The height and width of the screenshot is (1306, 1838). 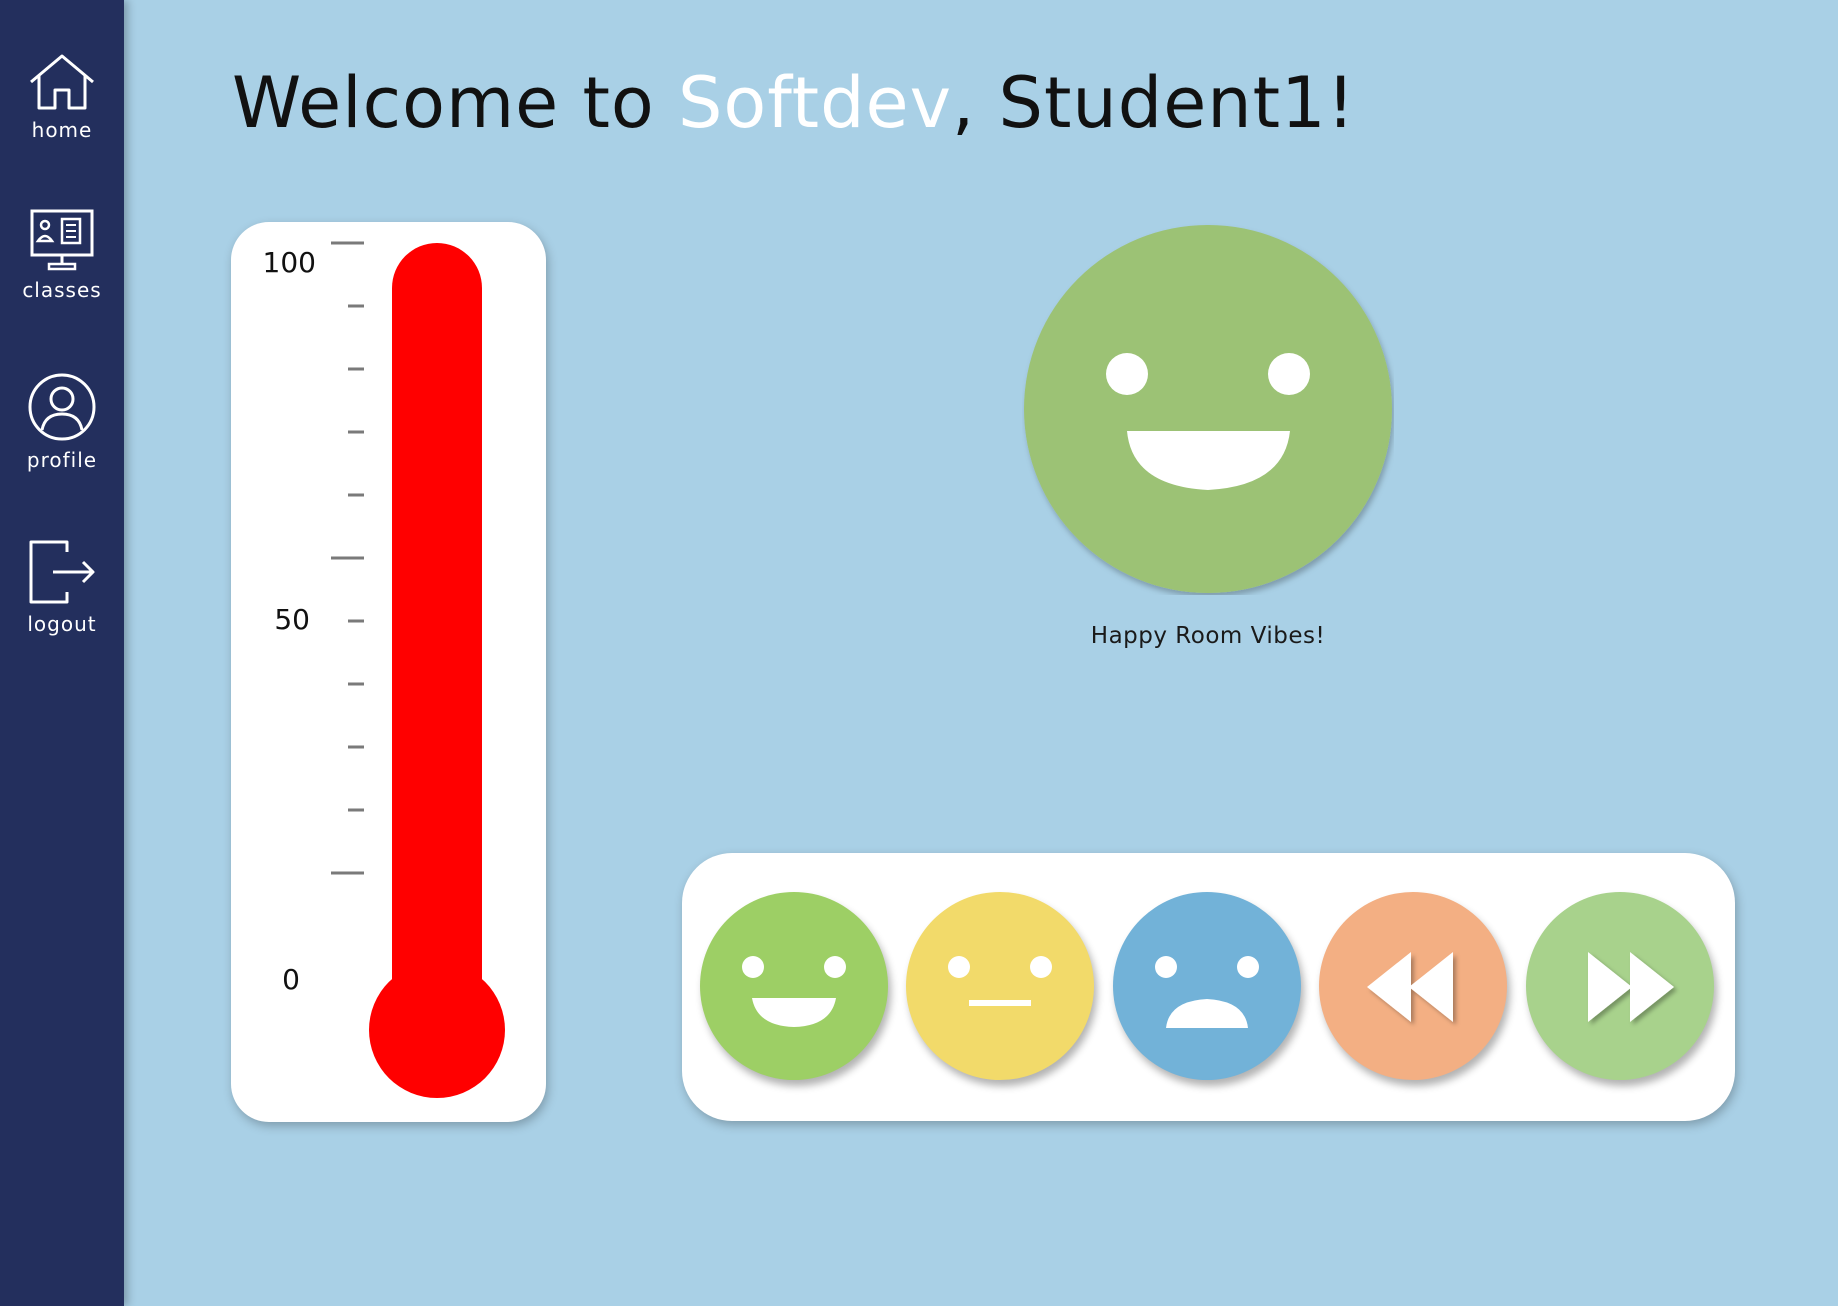 What do you see at coordinates (62, 572) in the screenshot?
I see `logout-icon` at bounding box center [62, 572].